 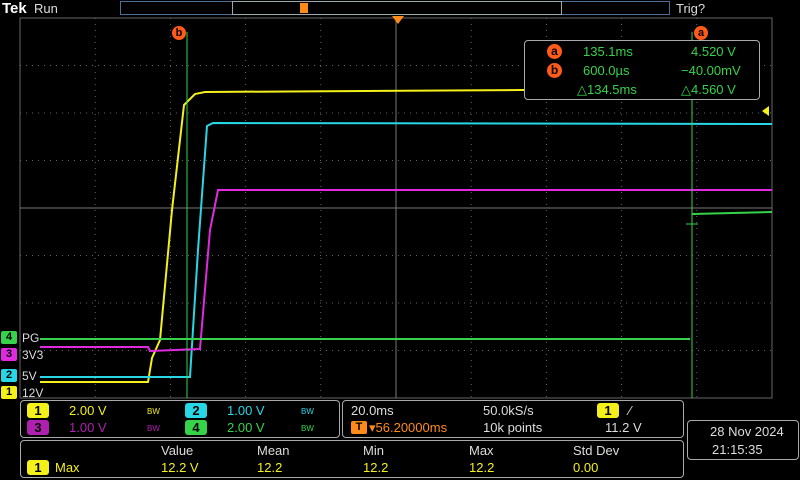 I want to click on channel-1-scale: 1 2.00 V BW, so click(x=102, y=411).